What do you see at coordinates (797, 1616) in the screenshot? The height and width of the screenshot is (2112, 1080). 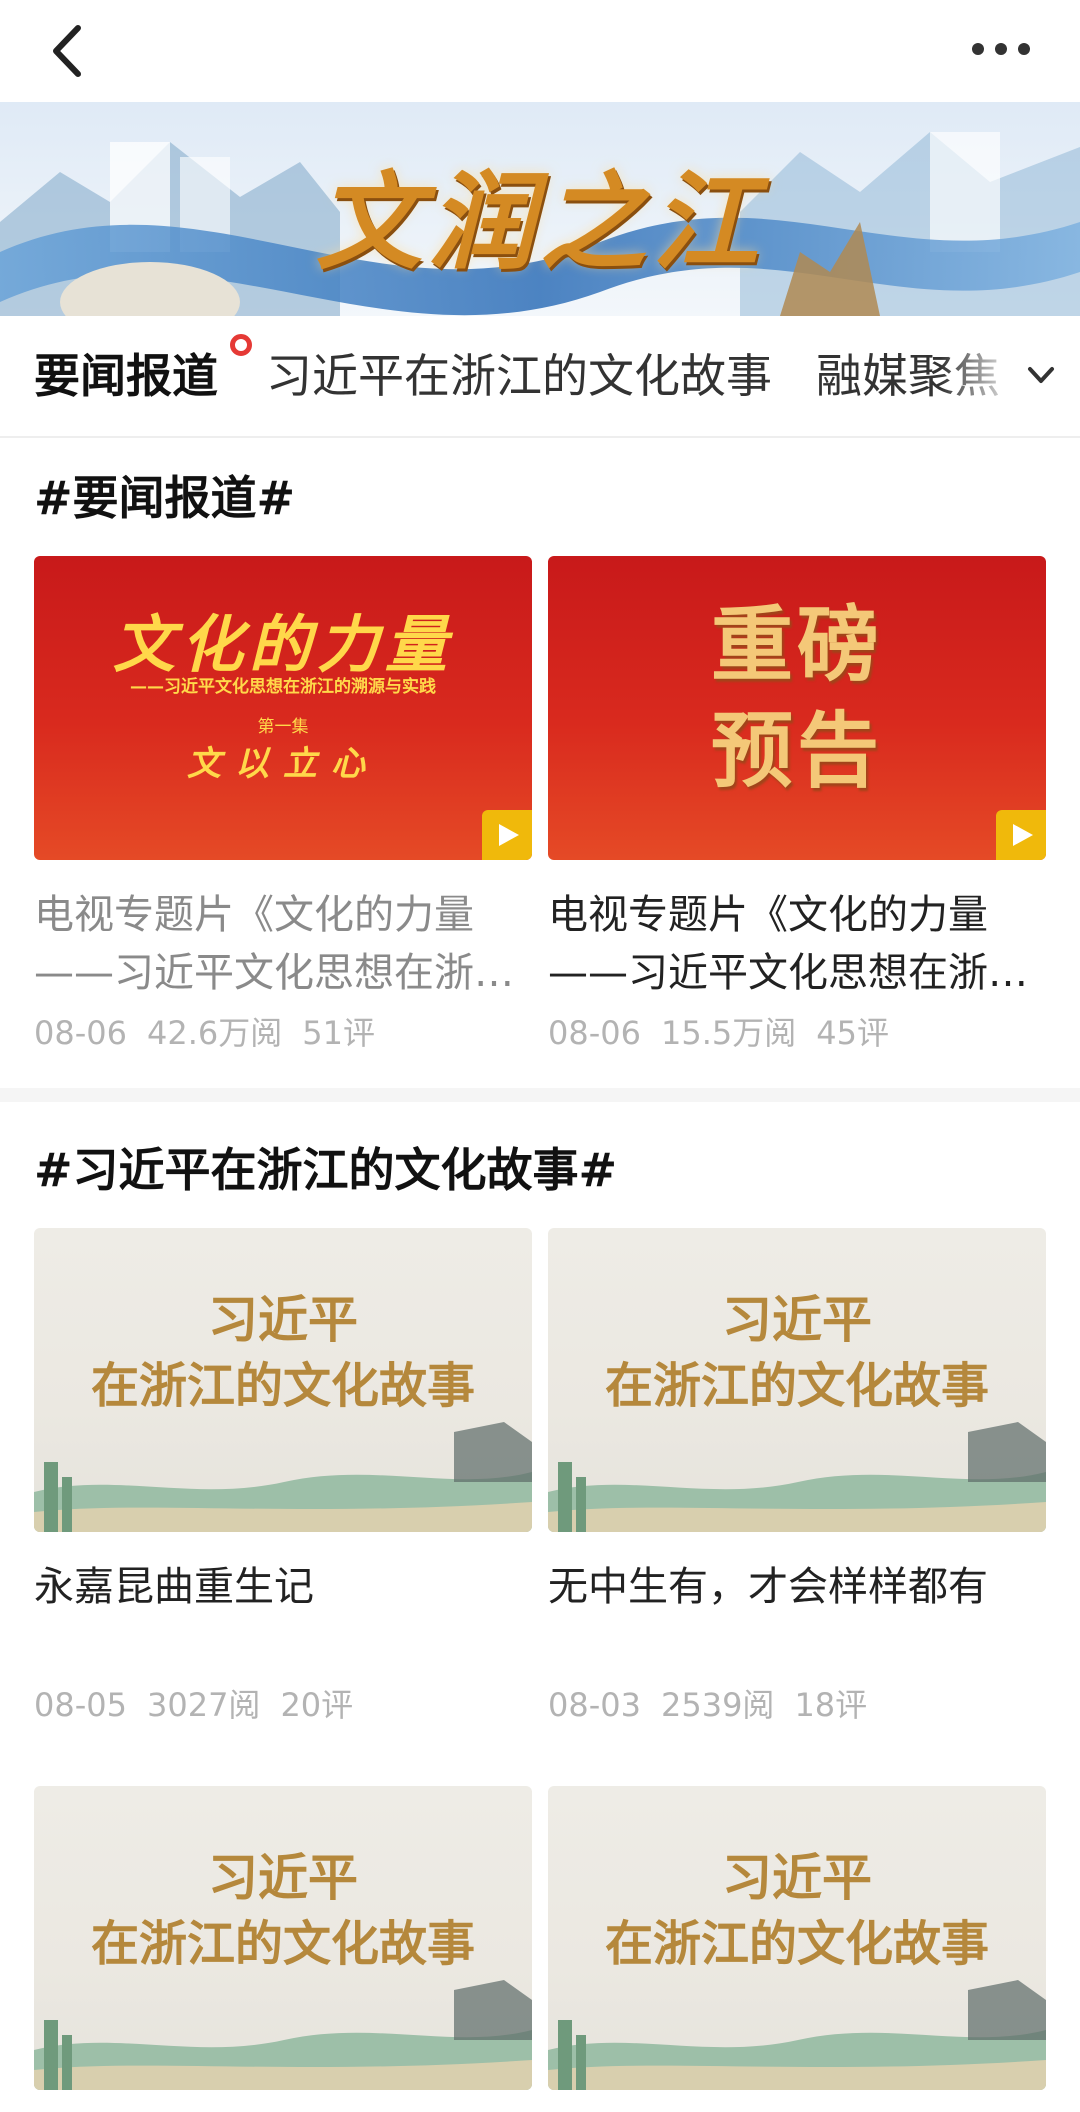 I see `card-title: 无中生有，才会样样都有` at bounding box center [797, 1616].